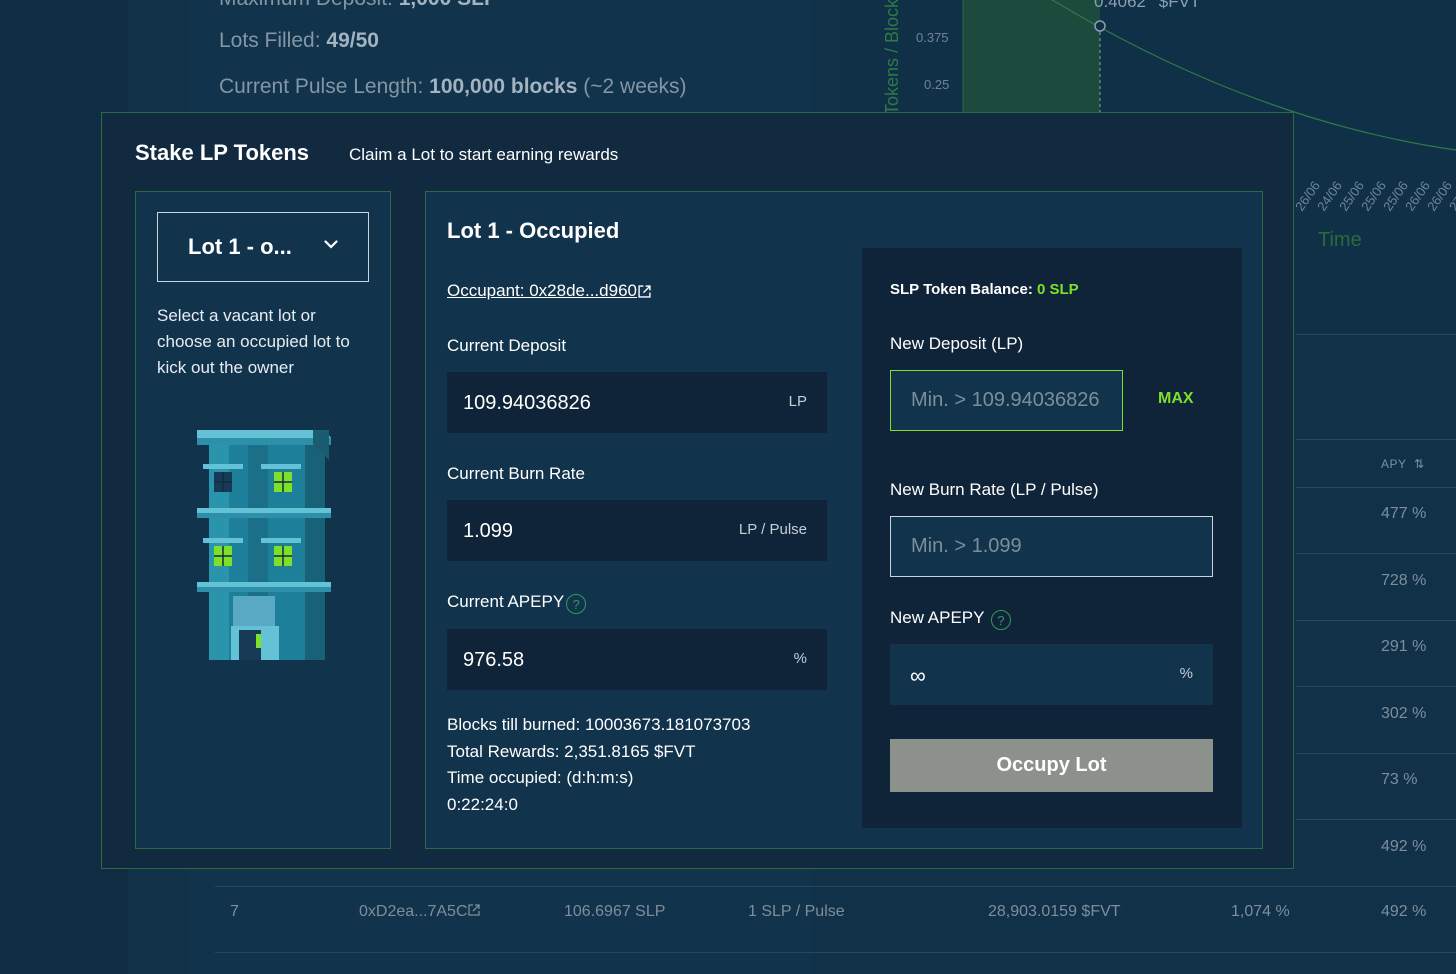 This screenshot has width=1456, height=974. What do you see at coordinates (994, 489) in the screenshot?
I see `new-burn-label: New Burn Rate (LP / Pulse)` at bounding box center [994, 489].